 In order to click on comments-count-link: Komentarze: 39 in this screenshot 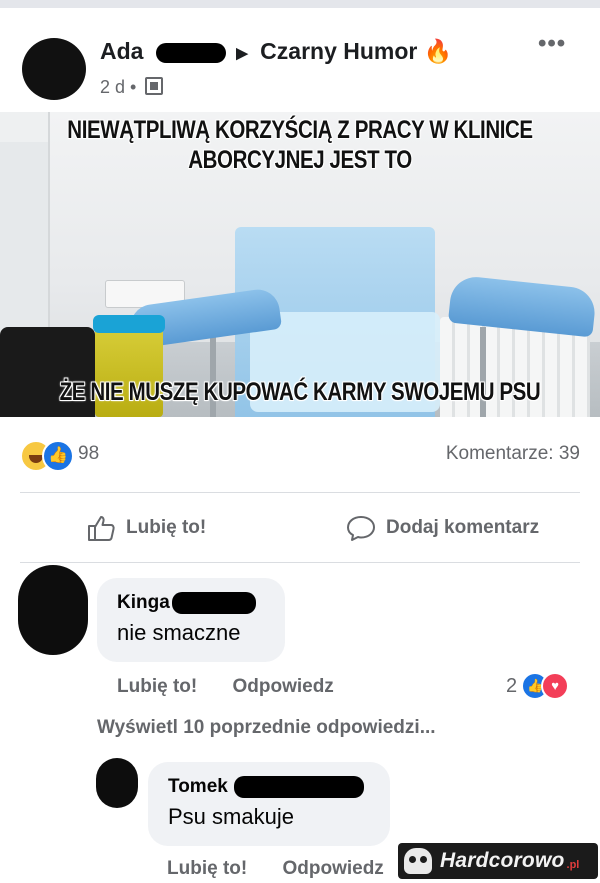, I will do `click(513, 454)`.